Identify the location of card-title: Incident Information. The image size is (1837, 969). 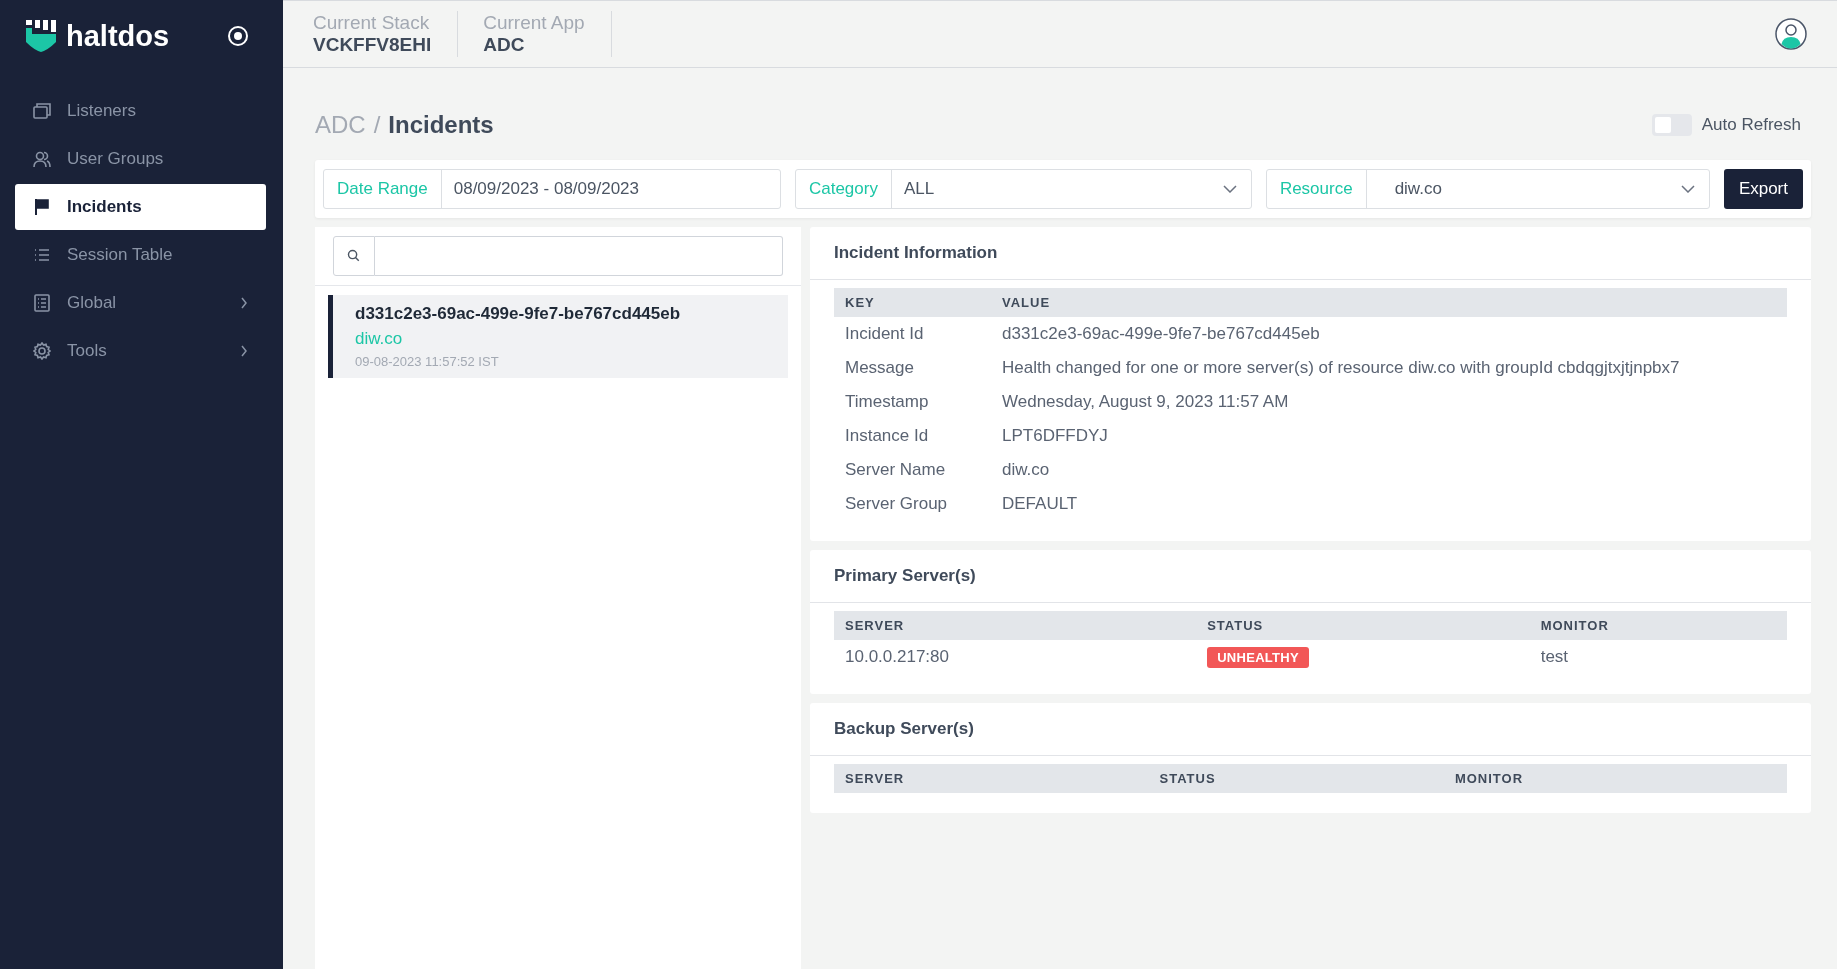
(1310, 253).